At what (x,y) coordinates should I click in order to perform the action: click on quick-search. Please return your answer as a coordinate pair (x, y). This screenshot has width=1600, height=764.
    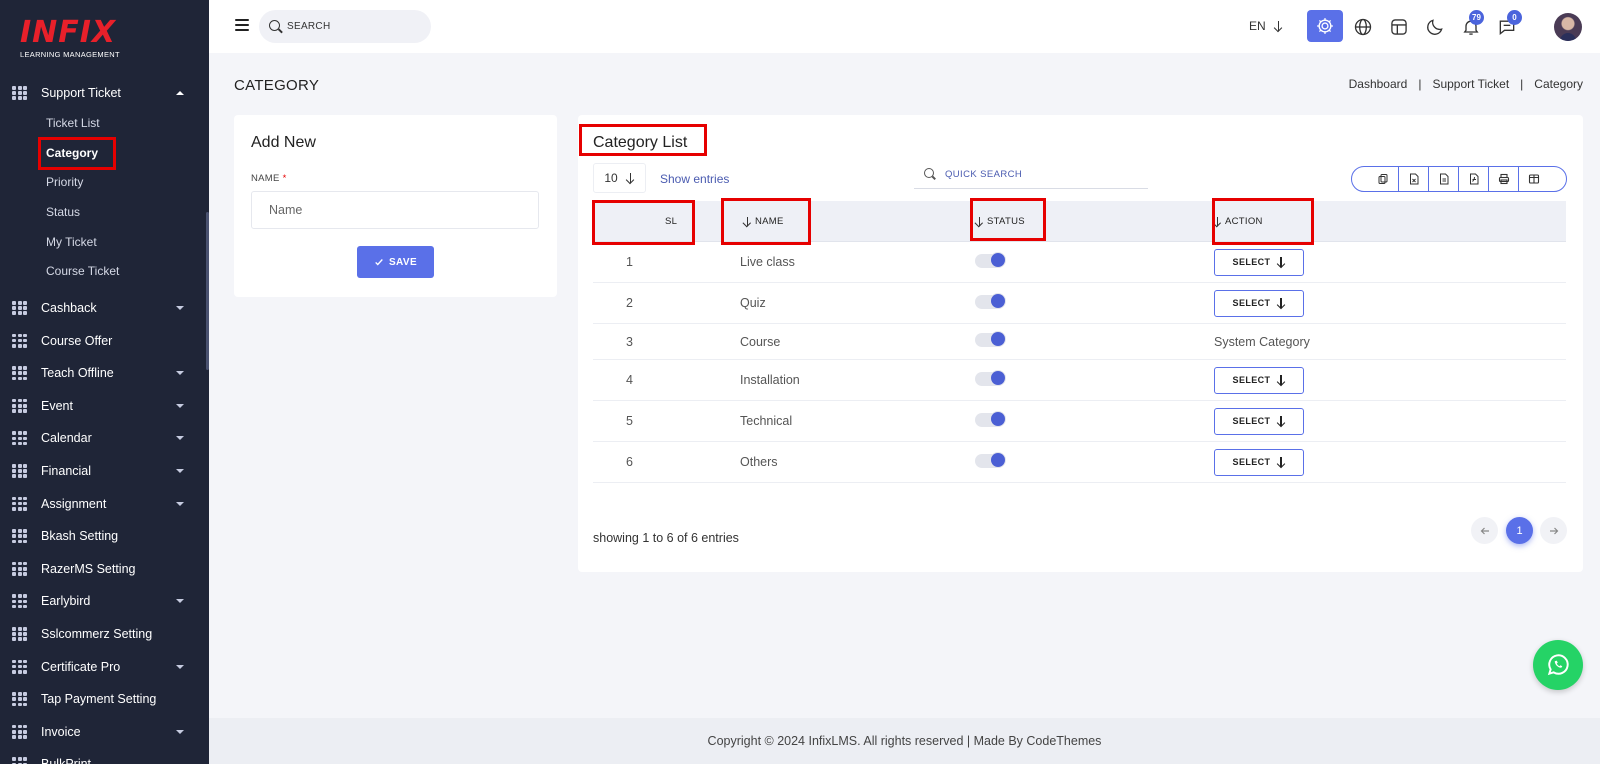
    Looking at the image, I should click on (1031, 175).